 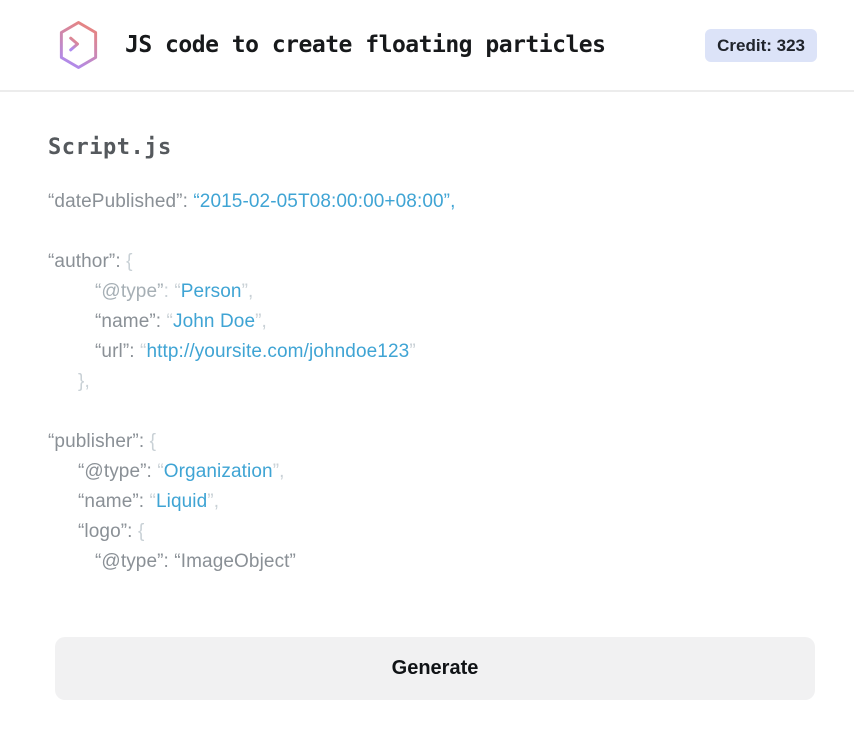 I want to click on code-line: “@type”: “Person”,, so click(x=174, y=291).